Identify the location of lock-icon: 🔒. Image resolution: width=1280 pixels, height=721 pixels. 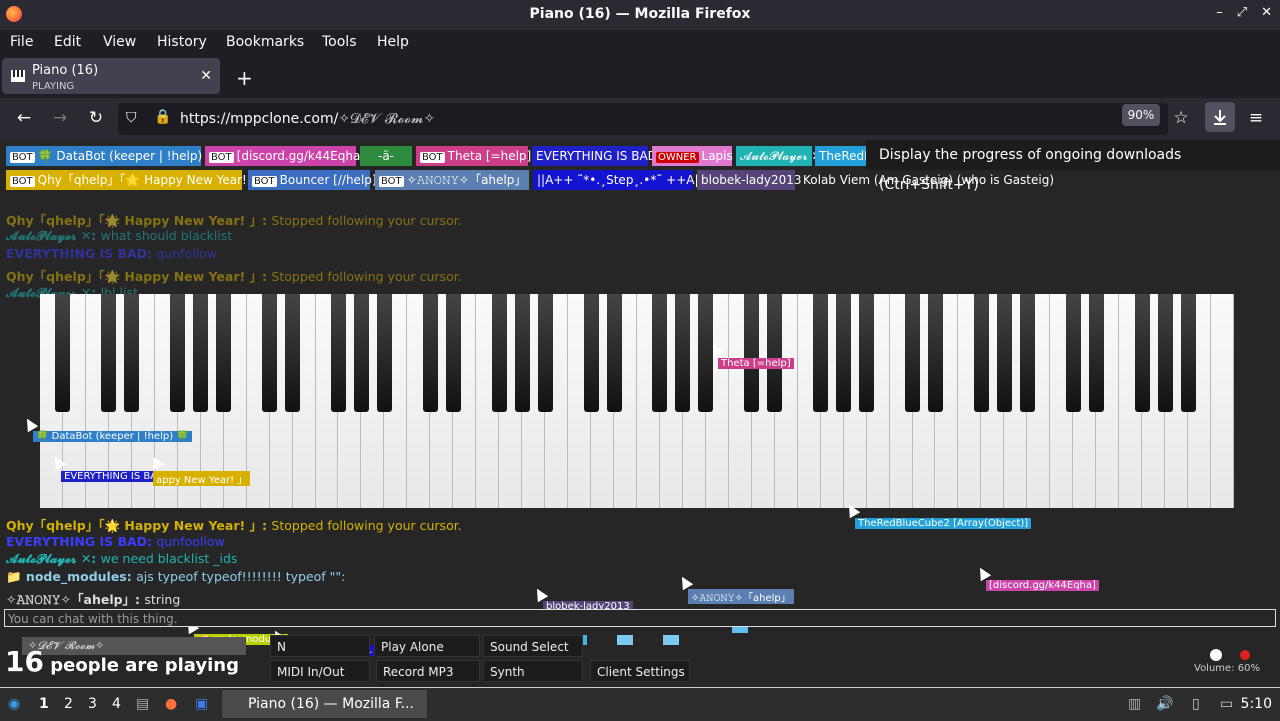
(162, 117).